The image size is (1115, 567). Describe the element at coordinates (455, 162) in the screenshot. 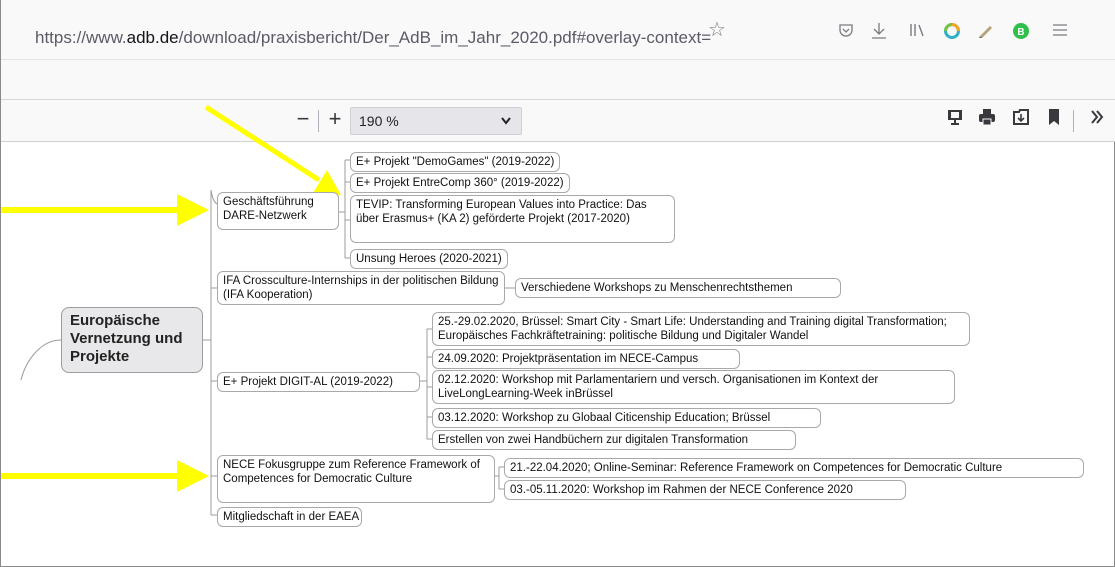

I see `leaf-node-demogames: E+ Projekt "DemoGames" (2019-2022)` at that location.